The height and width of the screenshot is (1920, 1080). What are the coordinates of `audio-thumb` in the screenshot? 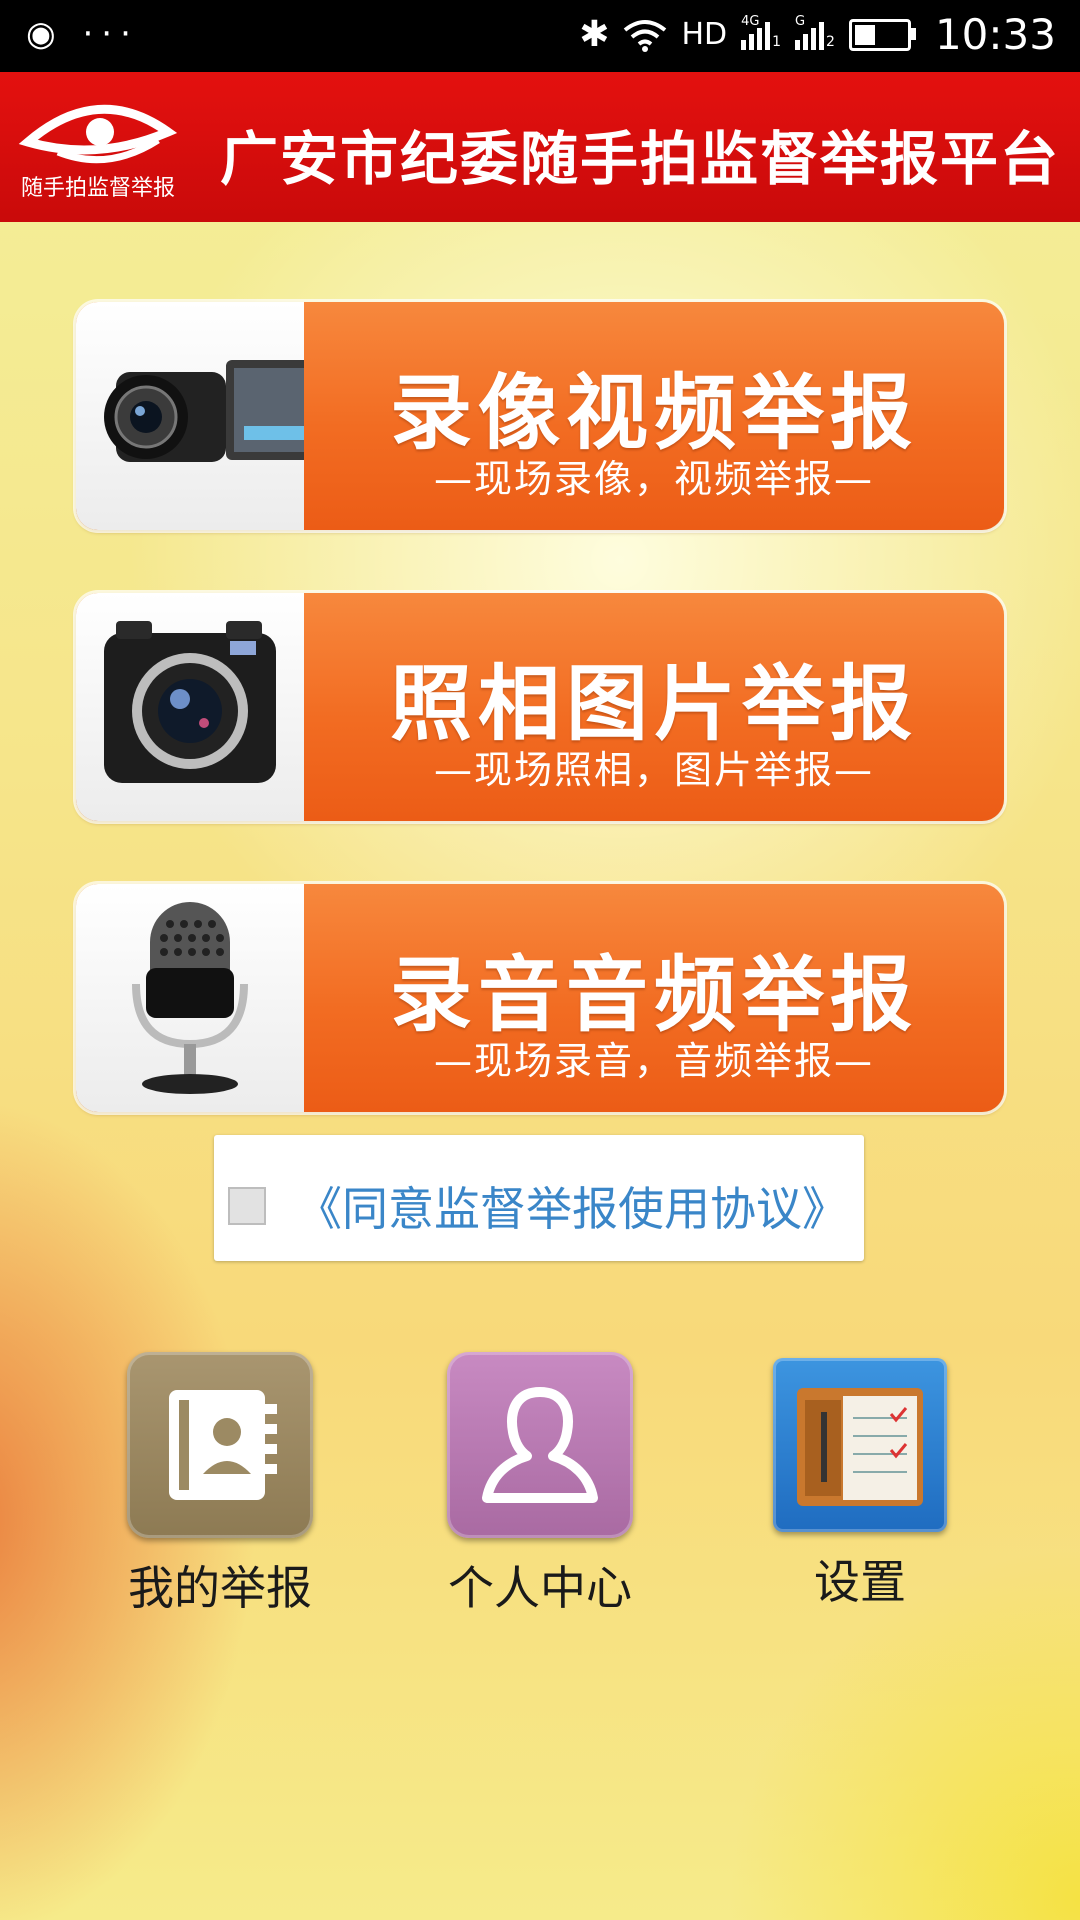 It's located at (190, 998).